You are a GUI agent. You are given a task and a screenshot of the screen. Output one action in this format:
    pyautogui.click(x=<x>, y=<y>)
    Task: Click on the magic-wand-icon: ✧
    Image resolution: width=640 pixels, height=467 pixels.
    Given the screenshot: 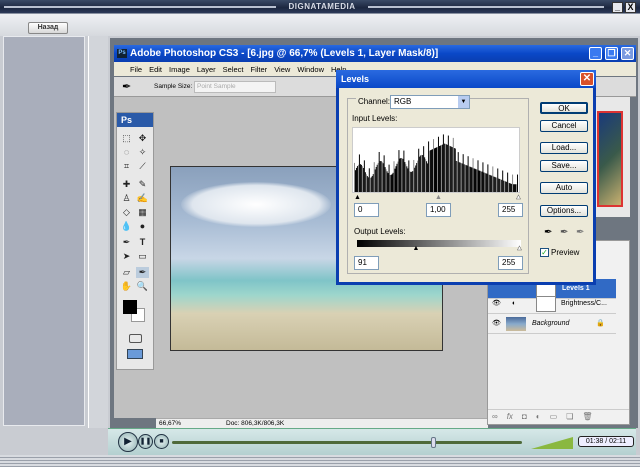 What is the action you would take?
    pyautogui.click(x=142, y=152)
    